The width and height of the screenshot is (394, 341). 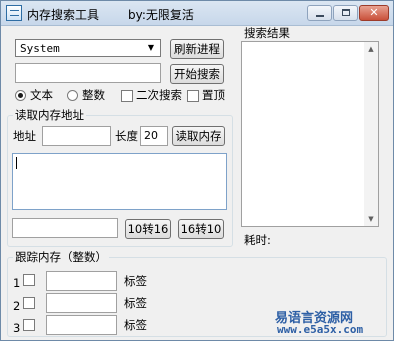 What do you see at coordinates (127, 96) in the screenshot?
I see `second-search-checkbox` at bounding box center [127, 96].